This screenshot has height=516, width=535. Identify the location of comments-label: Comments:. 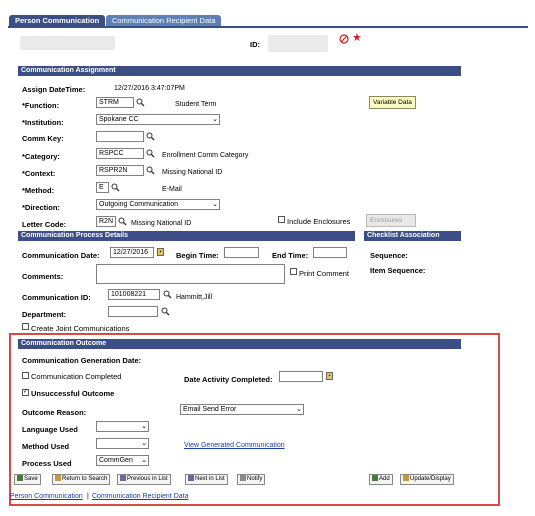
(43, 276).